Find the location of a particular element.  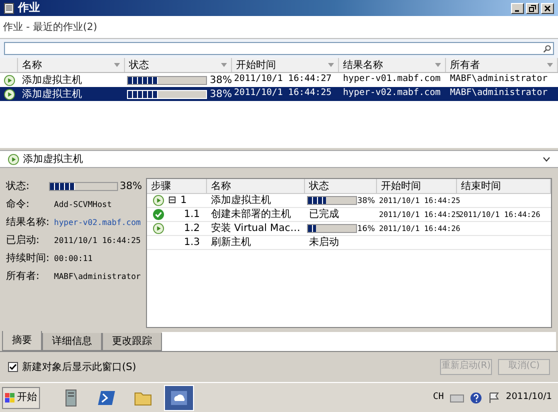

step-status: 未启动 is located at coordinates (324, 243).